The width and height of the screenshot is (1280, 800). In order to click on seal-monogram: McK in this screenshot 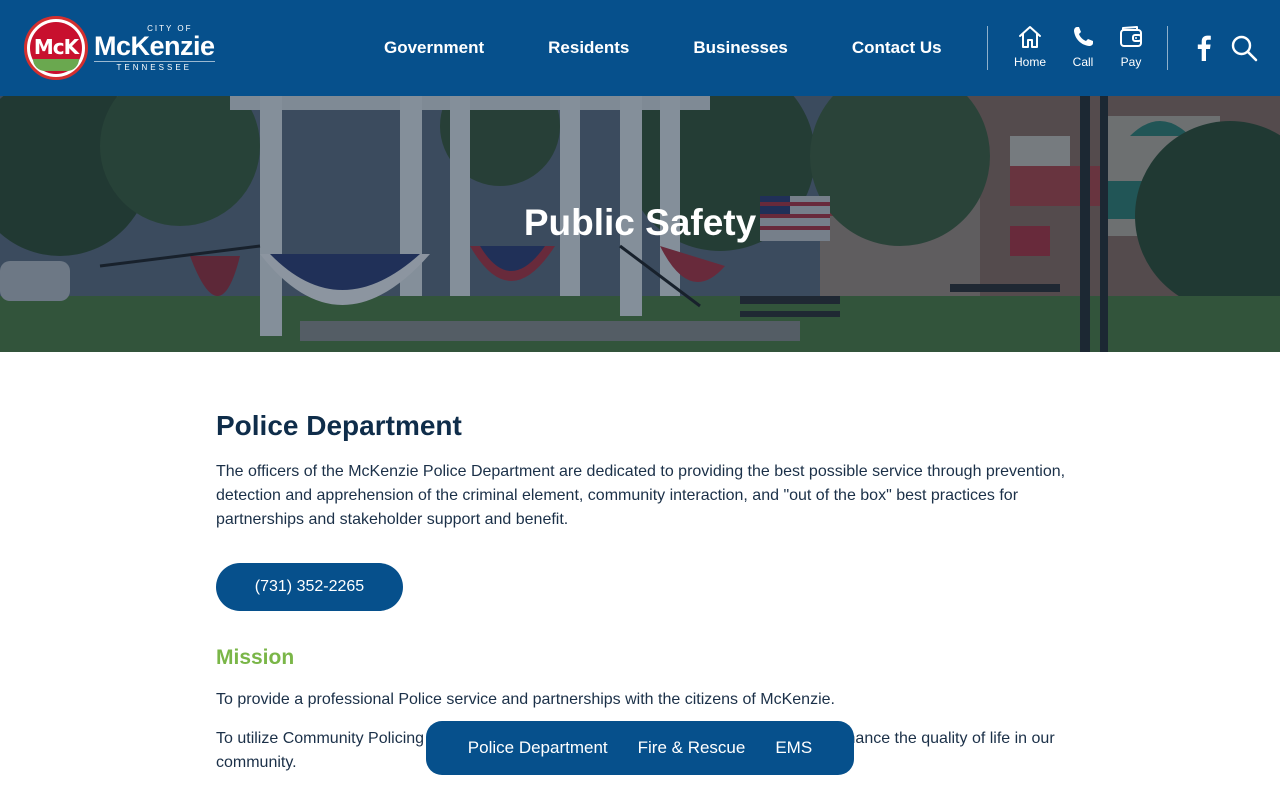, I will do `click(56, 47)`.